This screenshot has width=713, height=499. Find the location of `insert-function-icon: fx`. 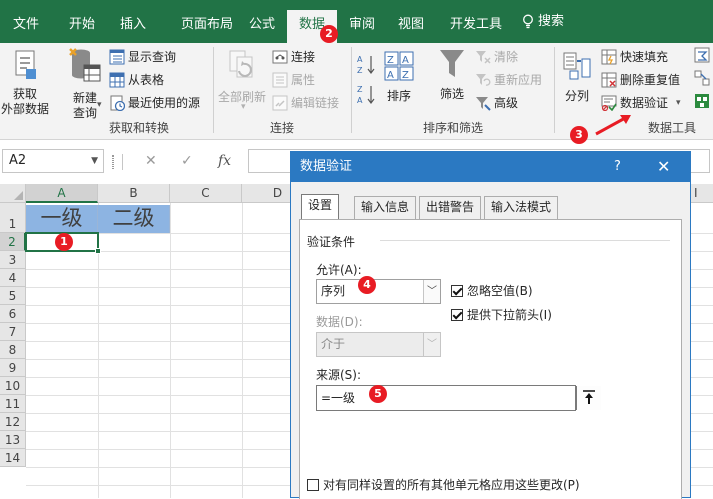

insert-function-icon: fx is located at coordinates (224, 161).